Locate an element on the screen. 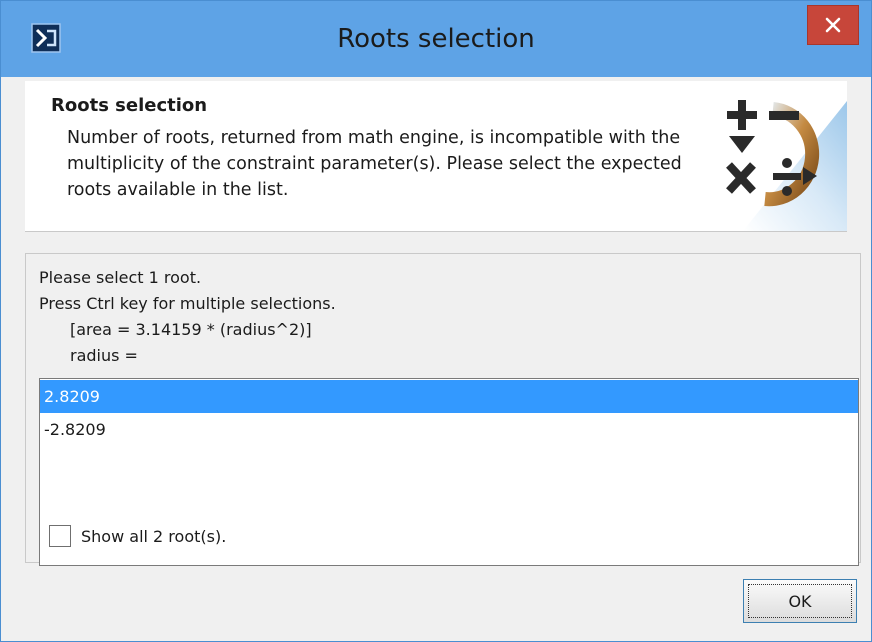 This screenshot has height=642, width=872. focus-indicator is located at coordinates (800, 601).